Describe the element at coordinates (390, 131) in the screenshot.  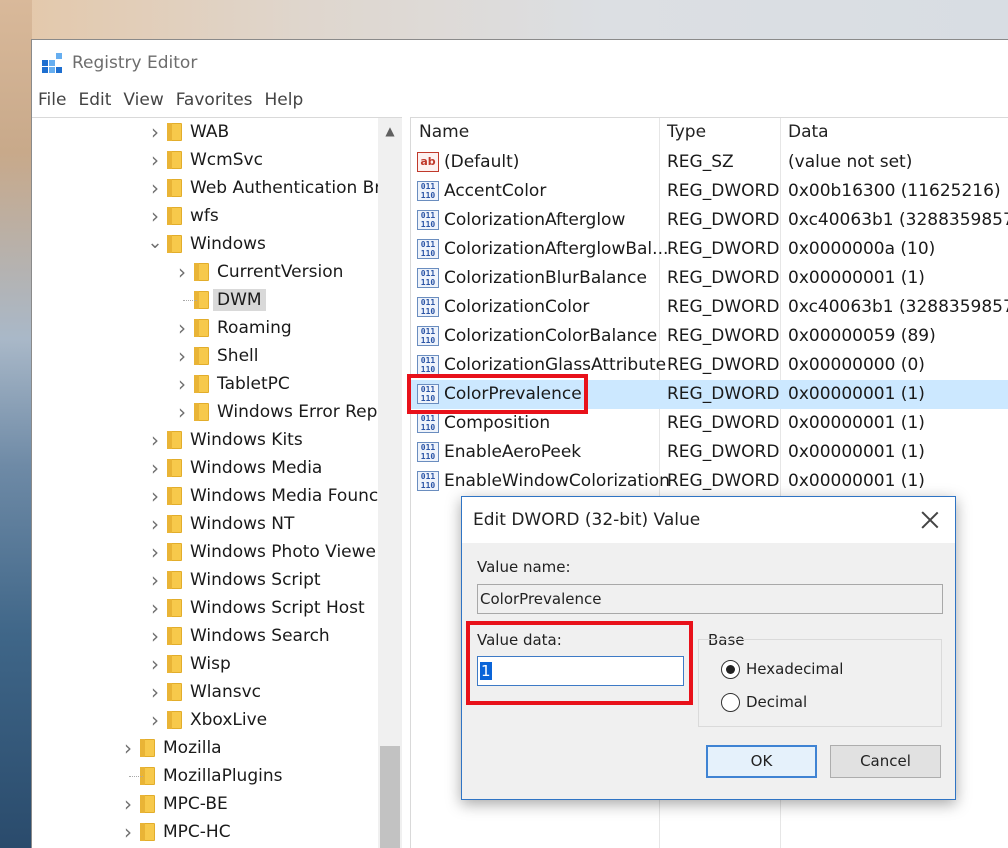
I see `scroll-up-arrow-icon: ▲` at that location.